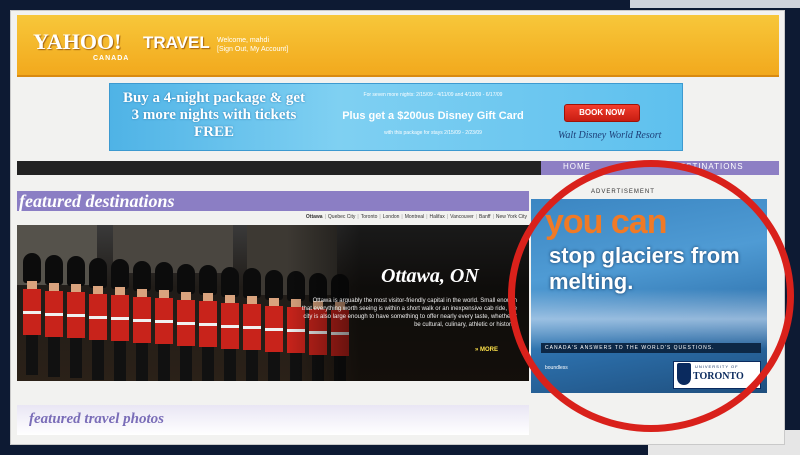 The width and height of the screenshot is (800, 455). I want to click on logo-region: CANADA, so click(111, 58).